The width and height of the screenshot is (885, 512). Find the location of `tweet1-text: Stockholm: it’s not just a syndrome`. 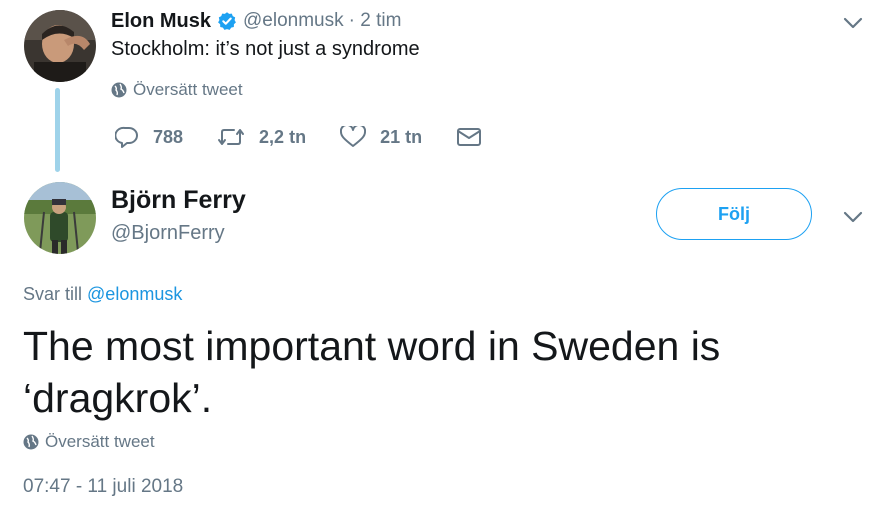

tweet1-text: Stockholm: it’s not just a syndrome is located at coordinates (265, 49).